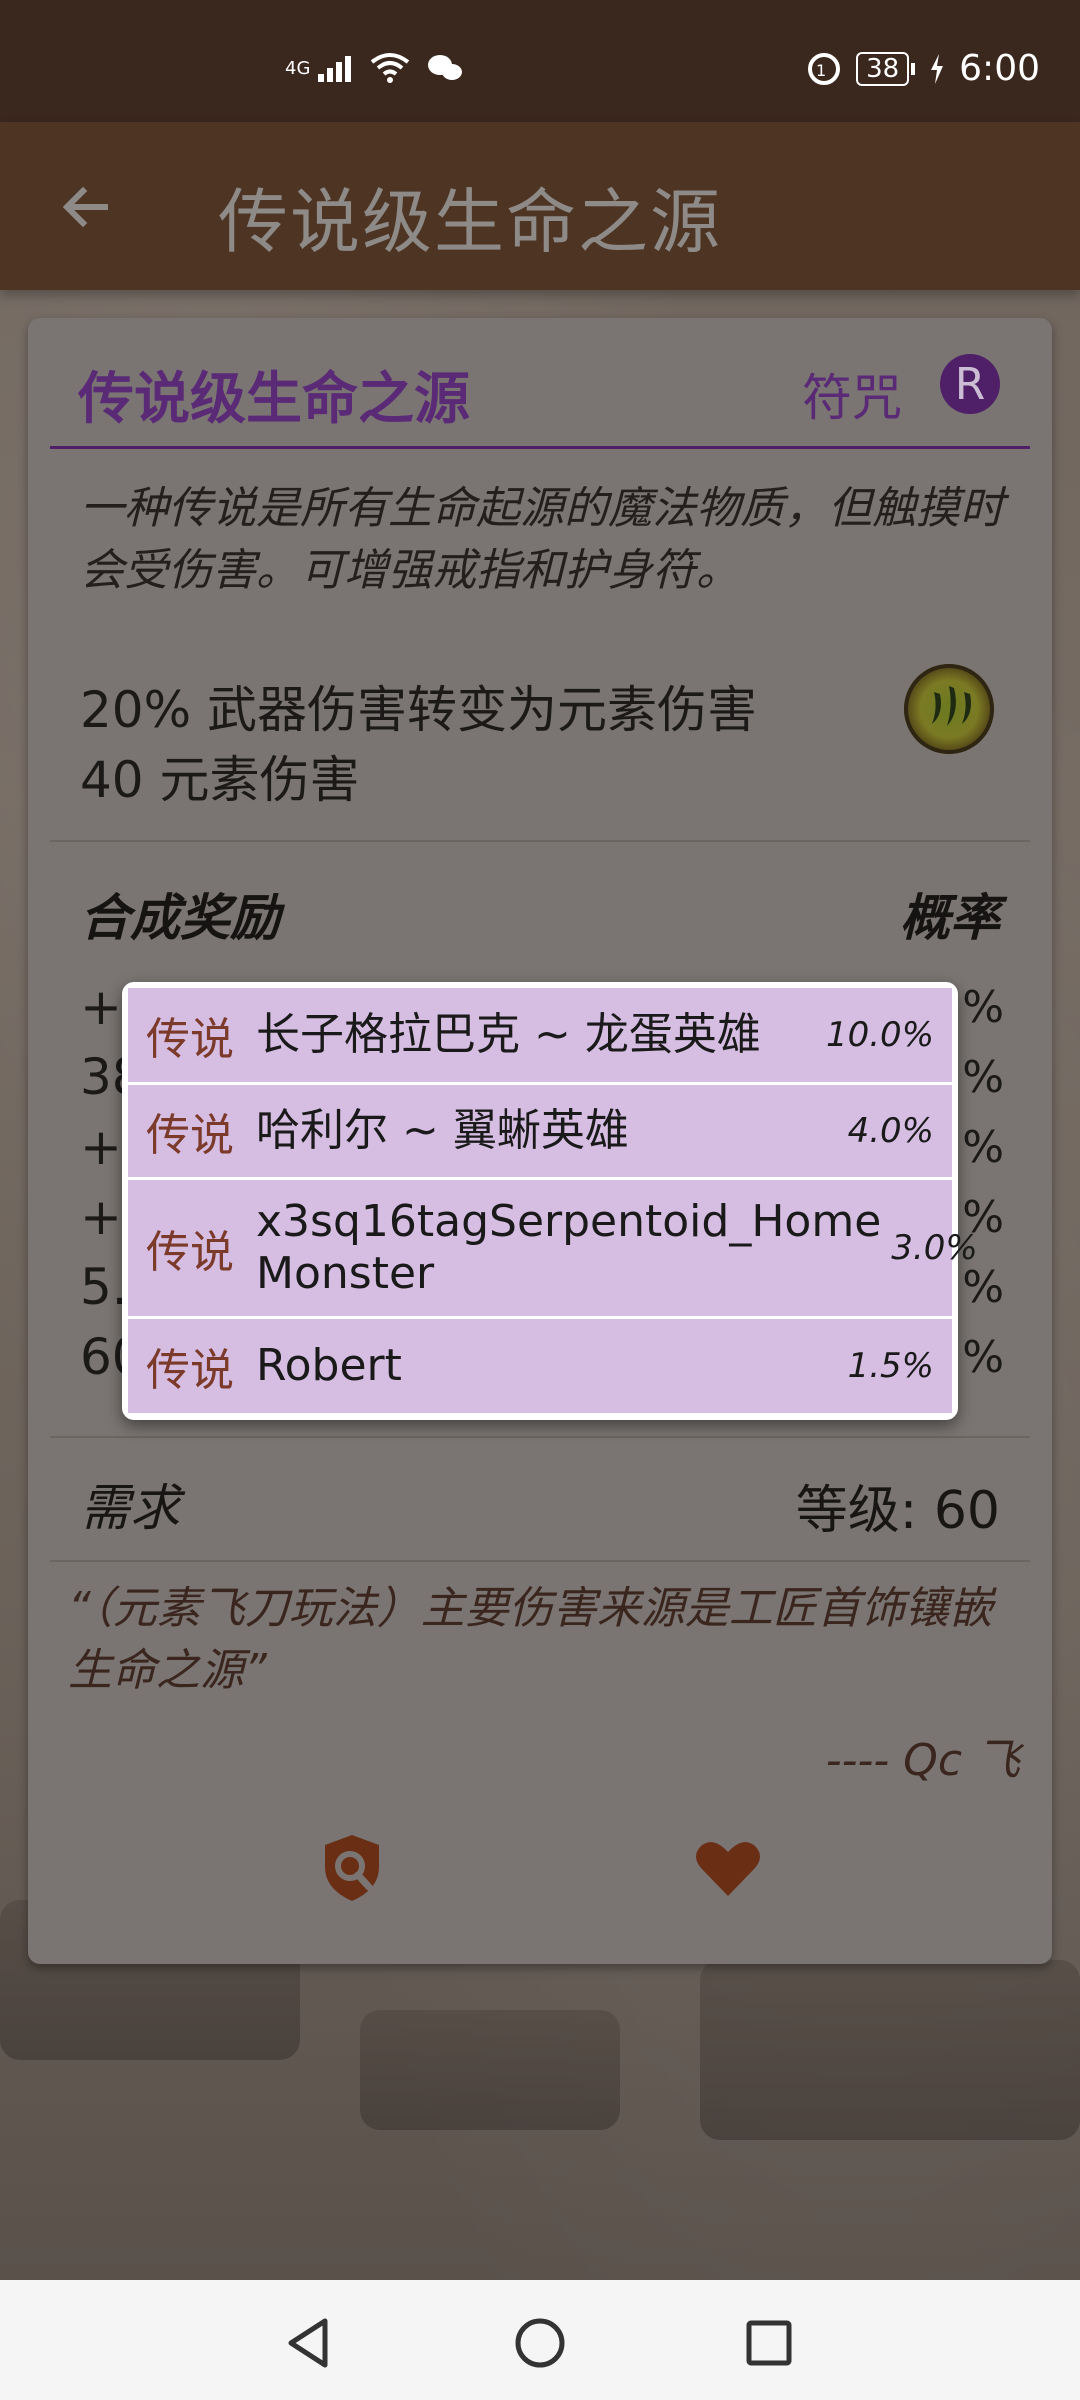 The image size is (1080, 2400). Describe the element at coordinates (329, 1365) in the screenshot. I see `popup-item-name: Robert` at that location.